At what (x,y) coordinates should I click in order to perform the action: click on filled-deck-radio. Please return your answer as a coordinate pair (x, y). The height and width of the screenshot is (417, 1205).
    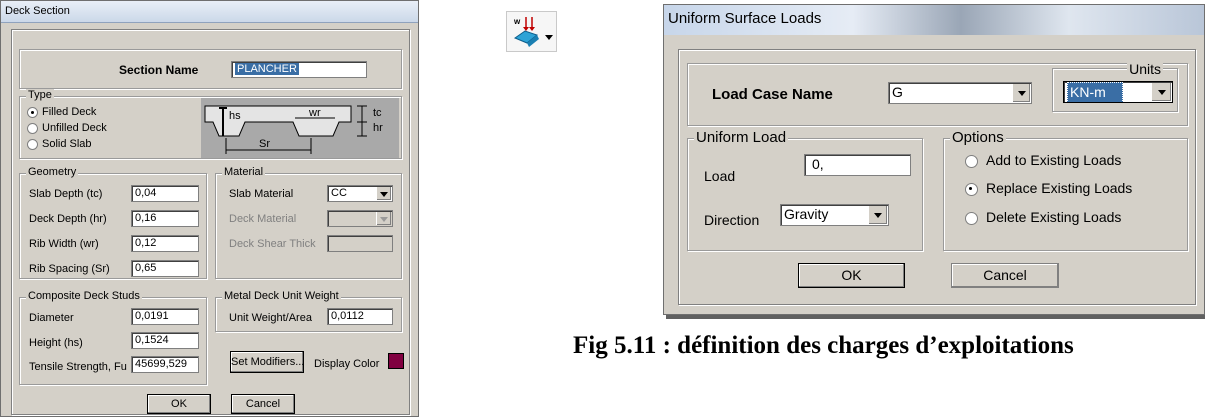
    Looking at the image, I should click on (32, 112).